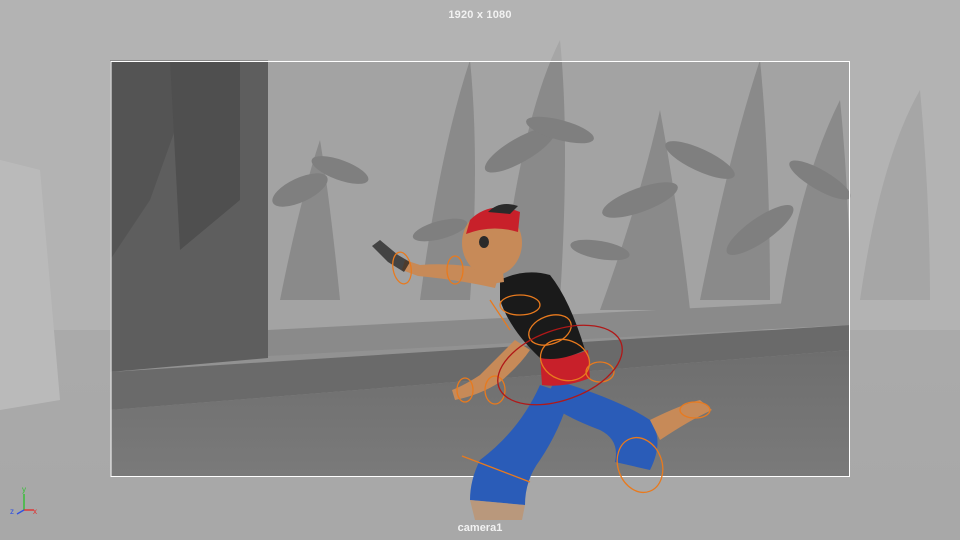 The image size is (960, 540). Describe the element at coordinates (12, 511) in the screenshot. I see `z-axis-label: z` at that location.